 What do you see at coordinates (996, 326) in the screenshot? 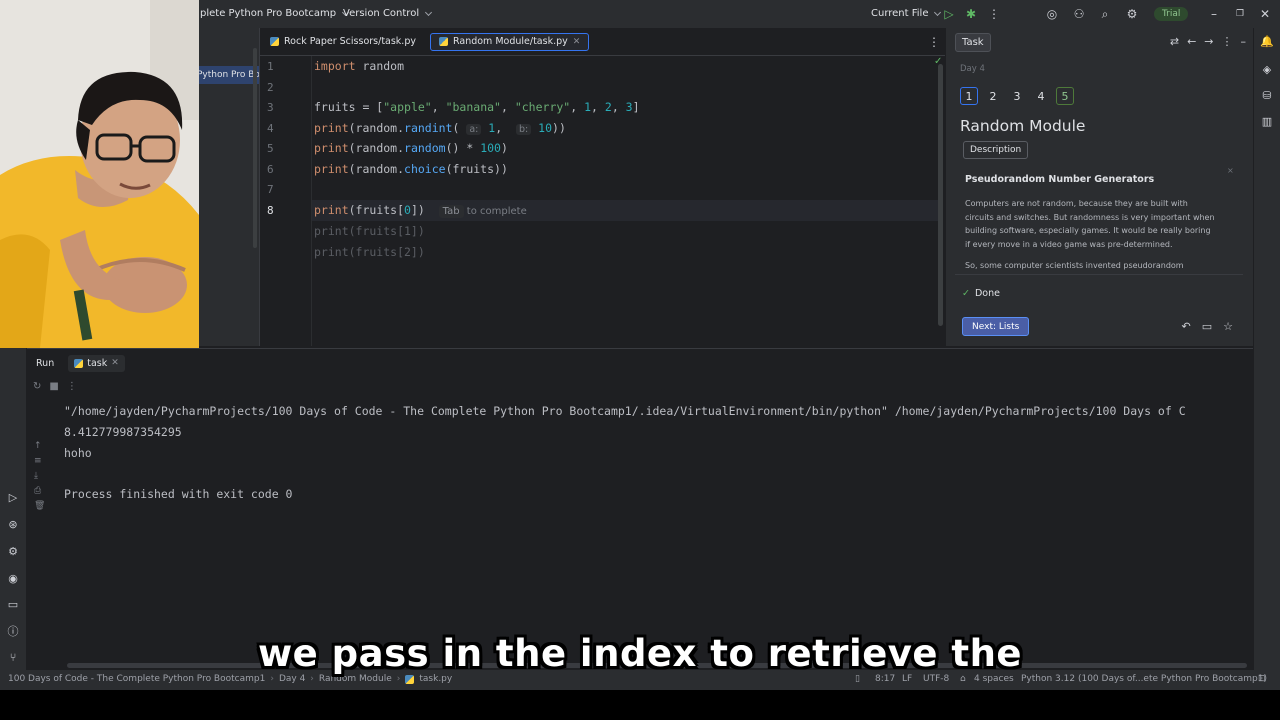
I see `next-lists-button: Next: Lists` at bounding box center [996, 326].